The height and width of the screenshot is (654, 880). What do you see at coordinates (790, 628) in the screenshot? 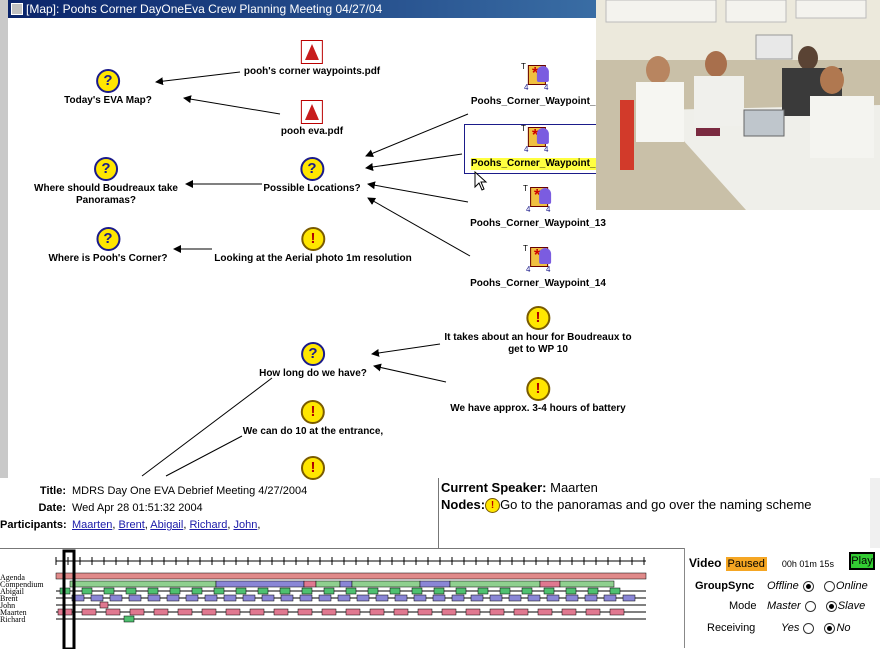
I see `yes-label: Yes` at bounding box center [790, 628].